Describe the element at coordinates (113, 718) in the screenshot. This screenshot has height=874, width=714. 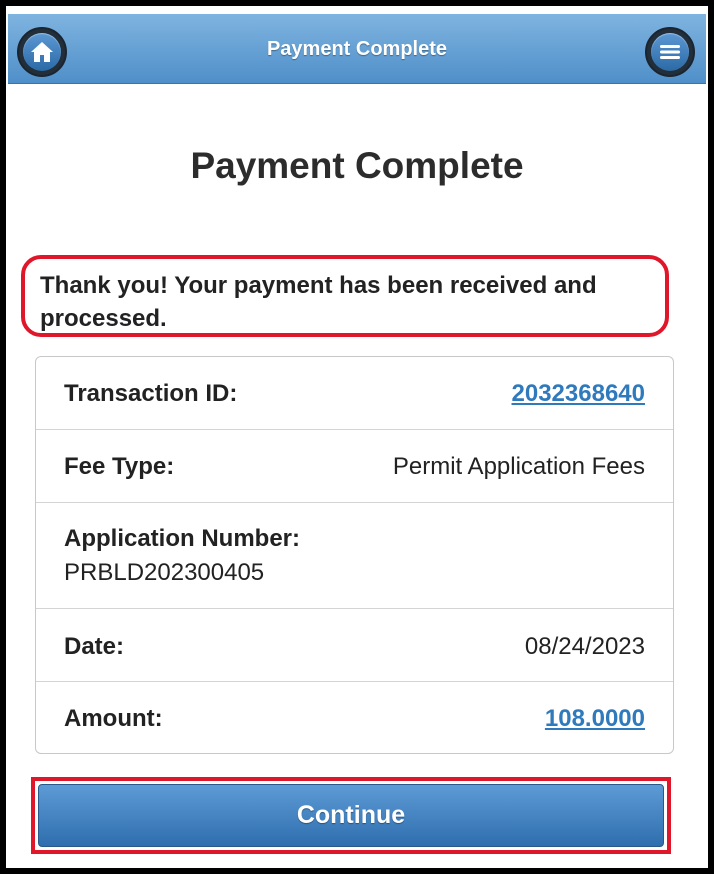
I see `amount-label: Amount:` at that location.